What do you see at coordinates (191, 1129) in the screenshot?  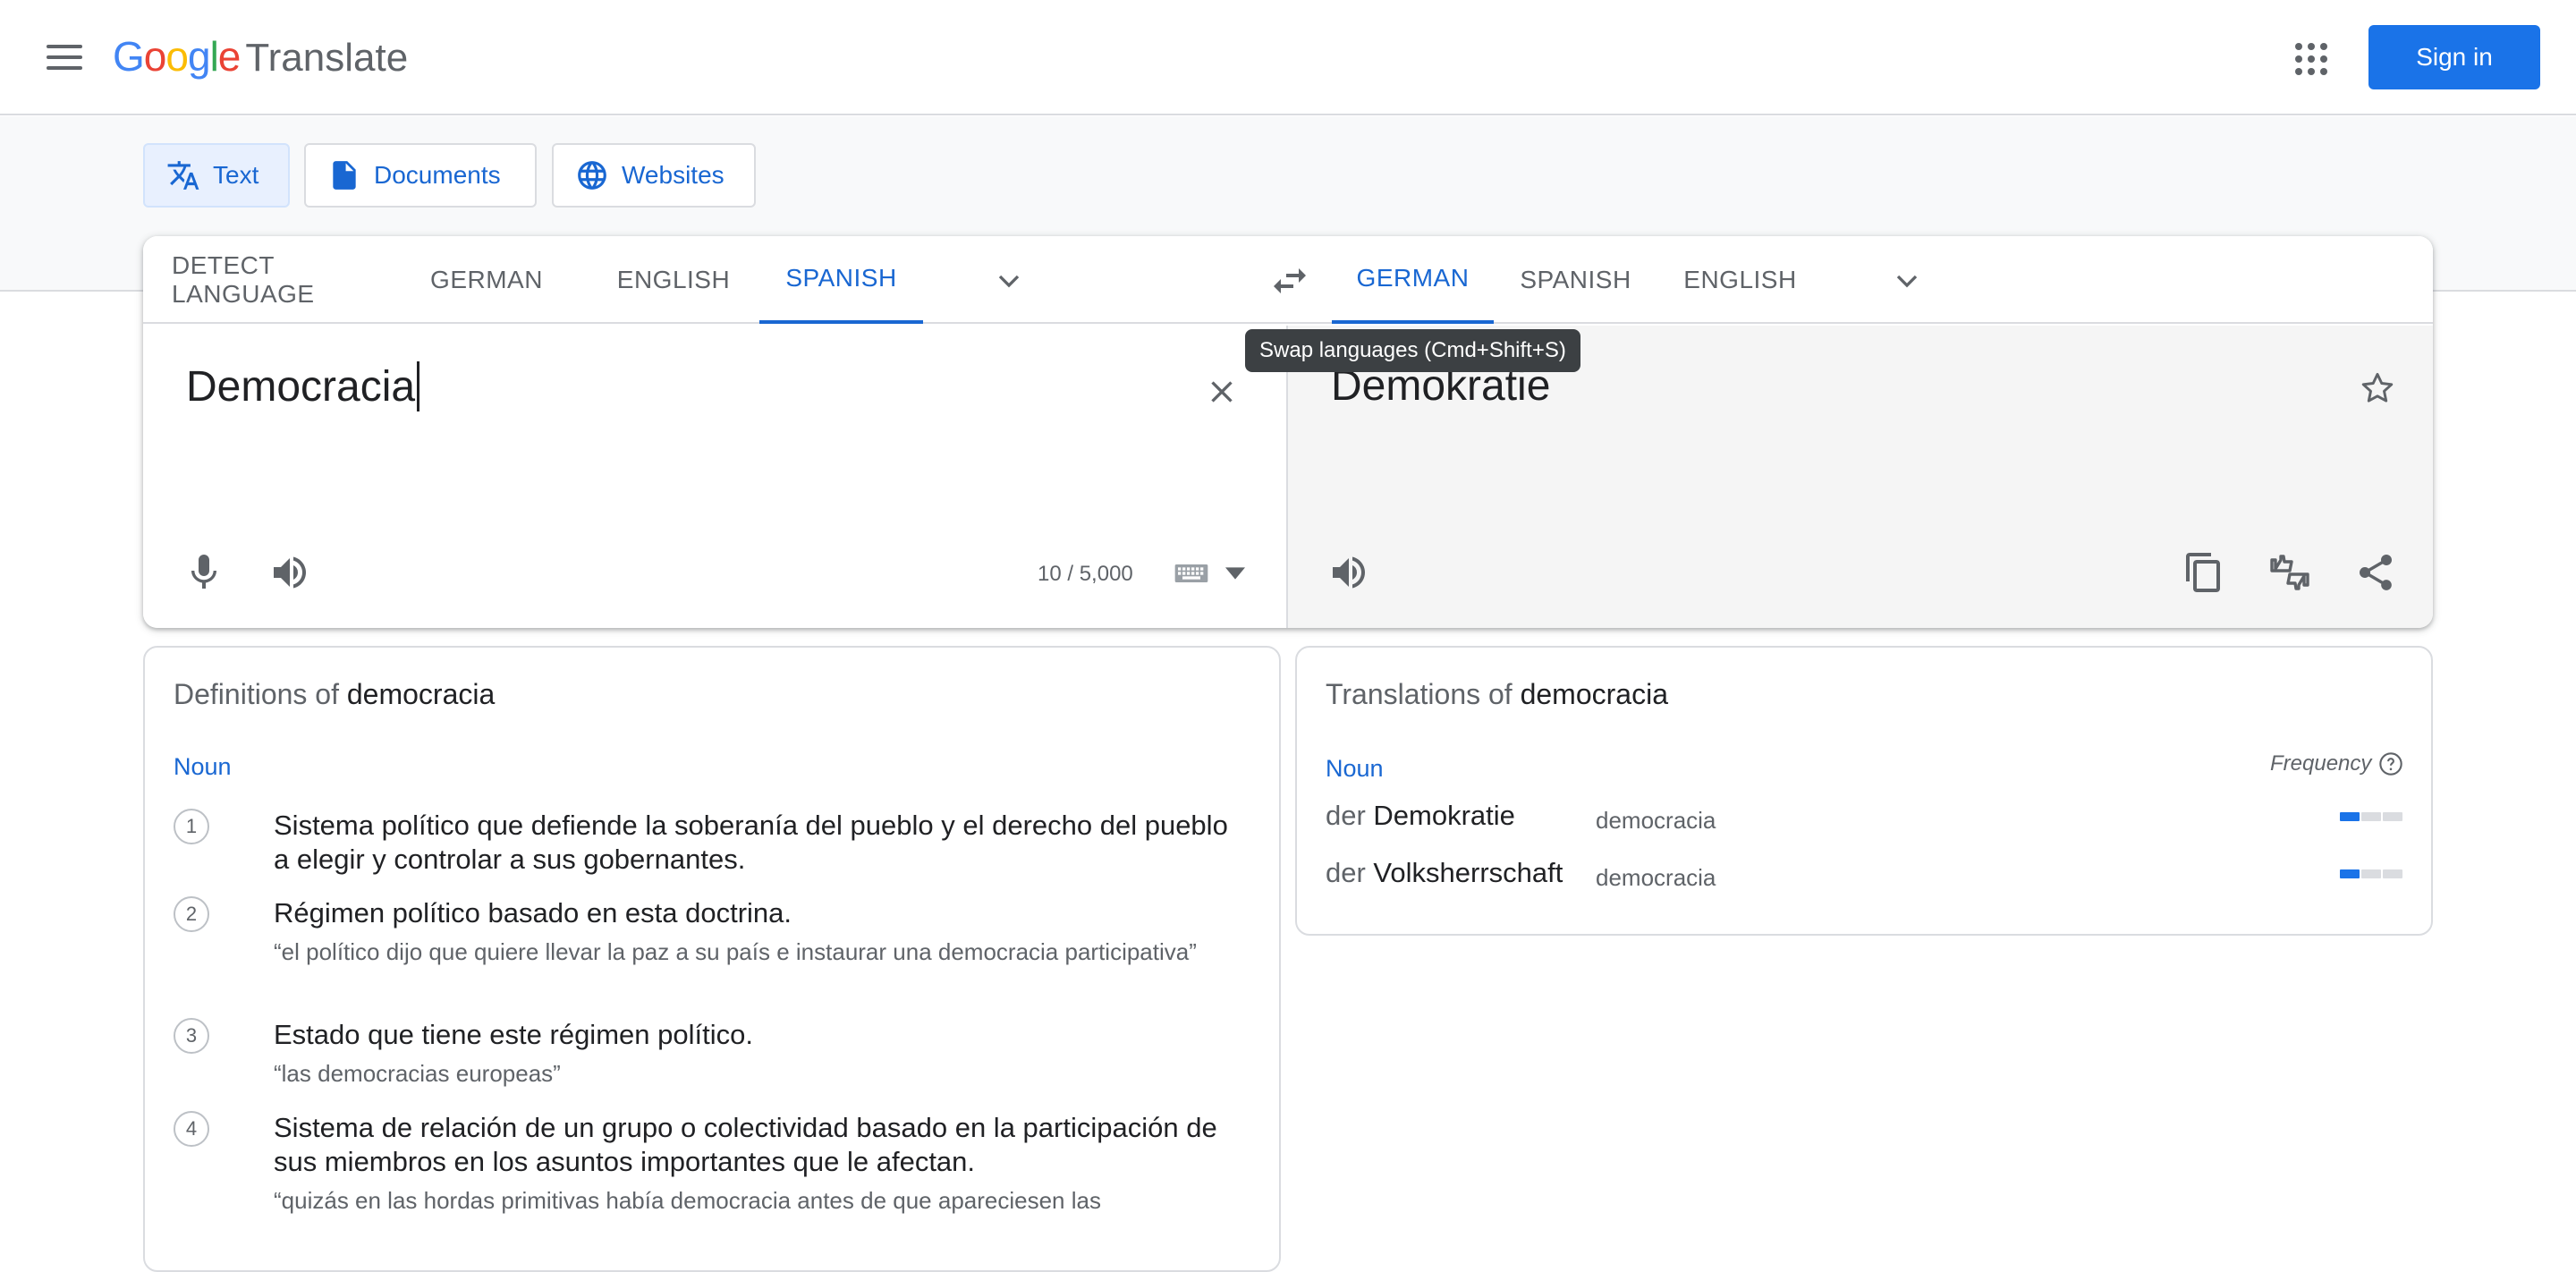 I see `definition-number: 4` at bounding box center [191, 1129].